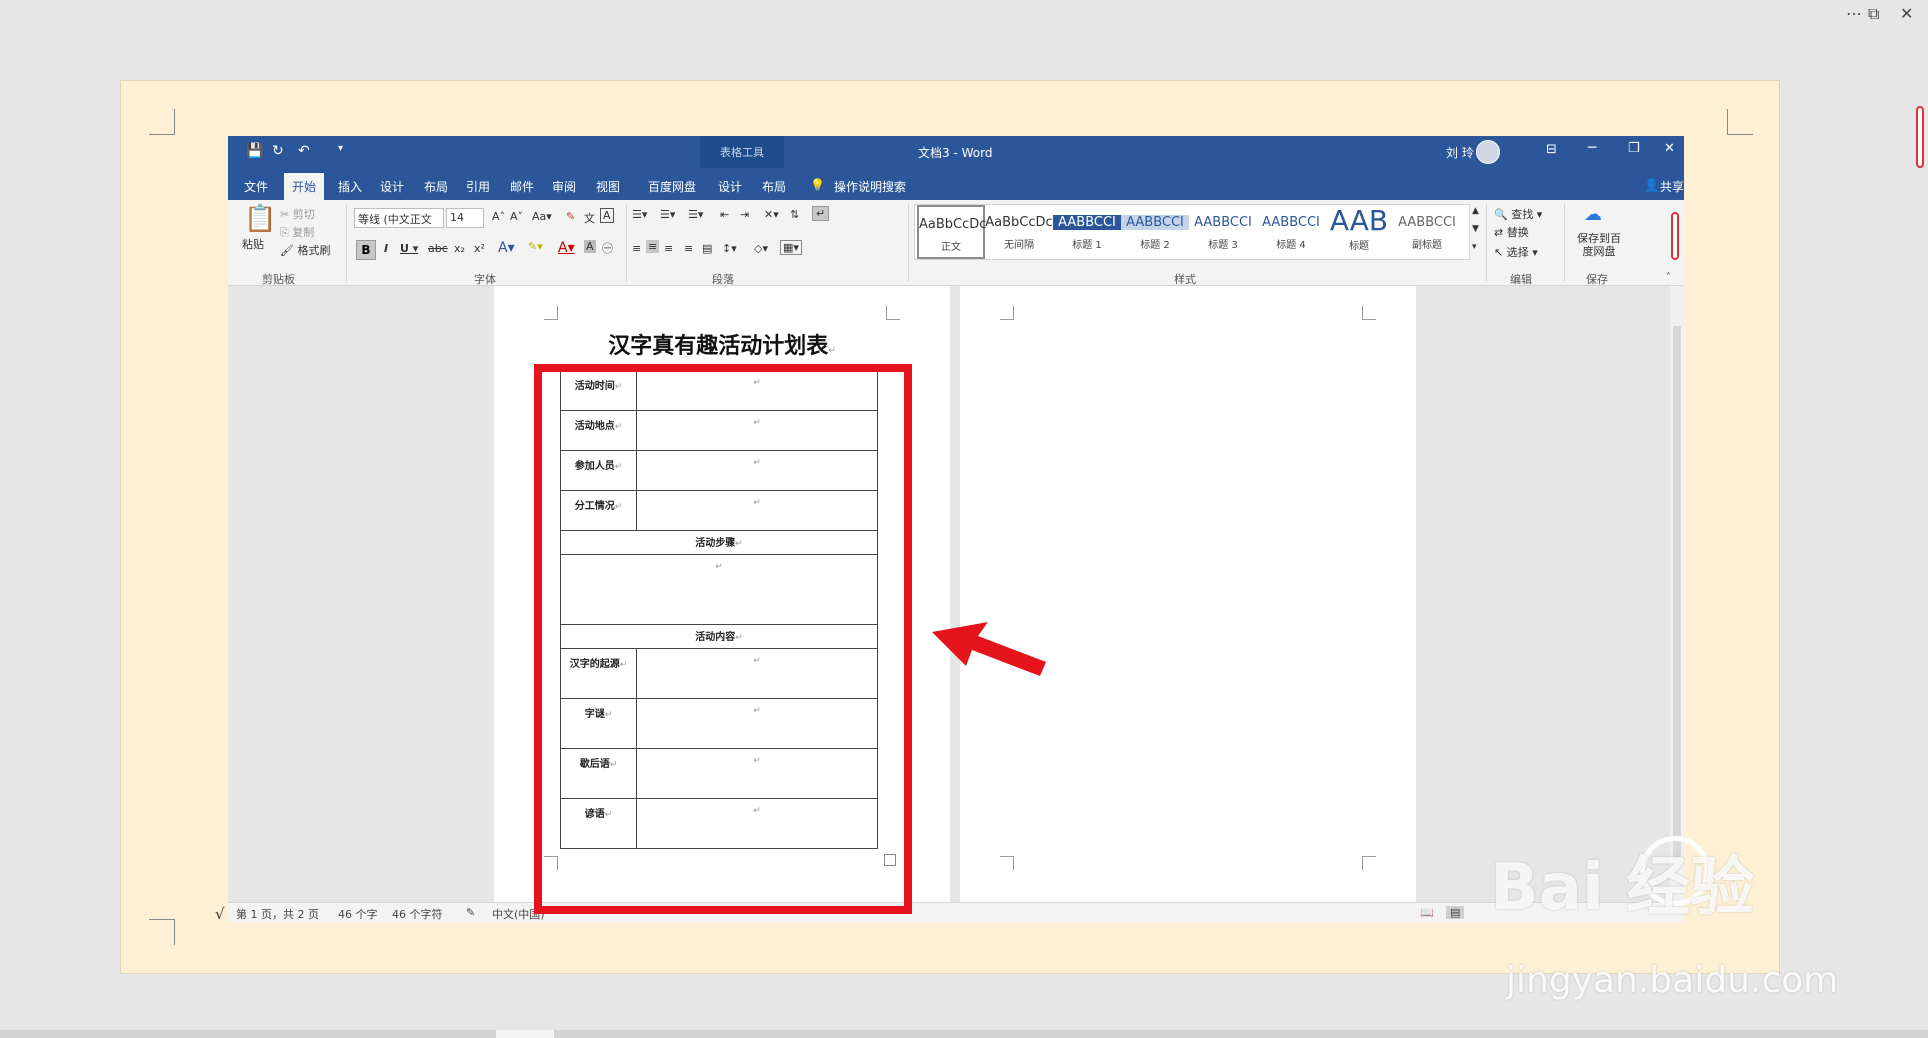  What do you see at coordinates (951, 232) in the screenshot?
I see `style-normal: AaBbCcDc 正文` at bounding box center [951, 232].